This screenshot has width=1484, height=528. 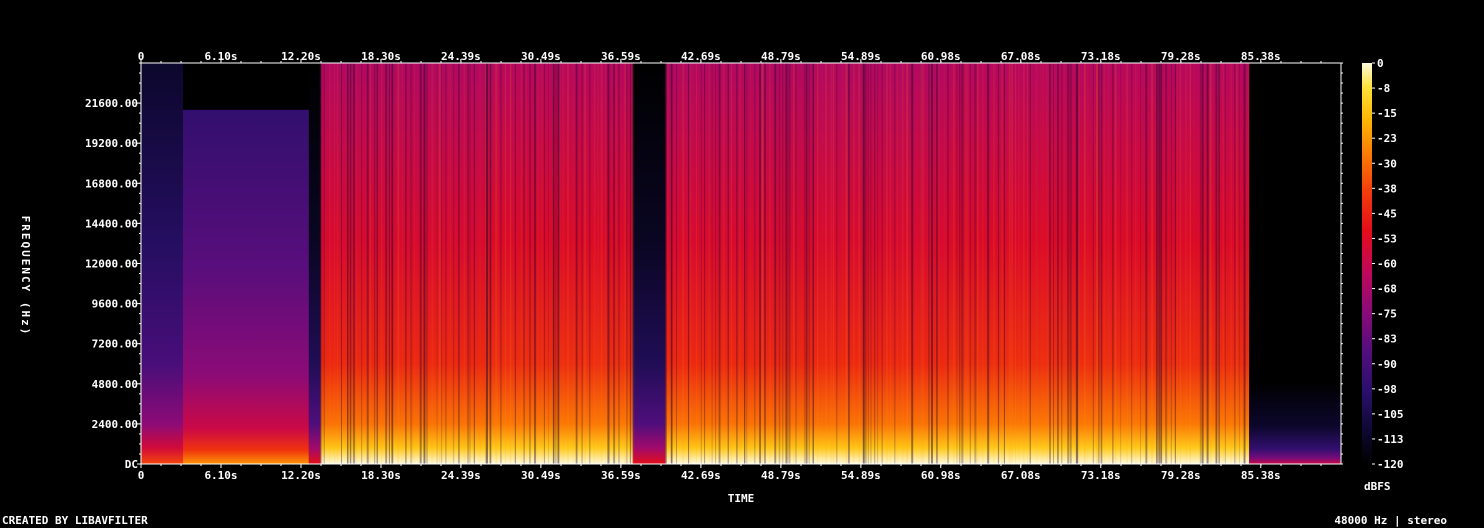 What do you see at coordinates (941, 475) in the screenshot?
I see `x-tick-label: 60.98s` at bounding box center [941, 475].